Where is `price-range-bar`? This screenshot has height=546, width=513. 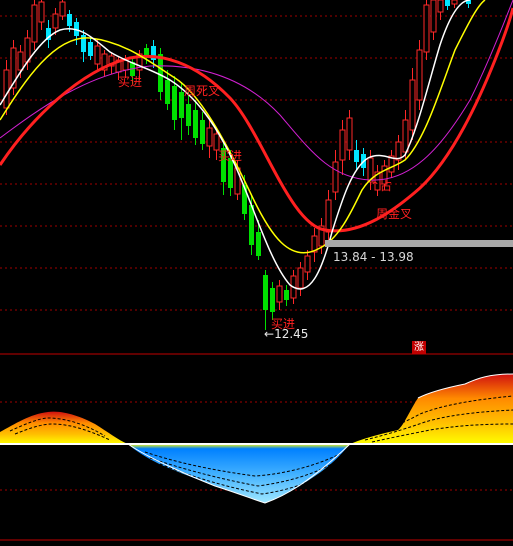
price-range-bar is located at coordinates (419, 243).